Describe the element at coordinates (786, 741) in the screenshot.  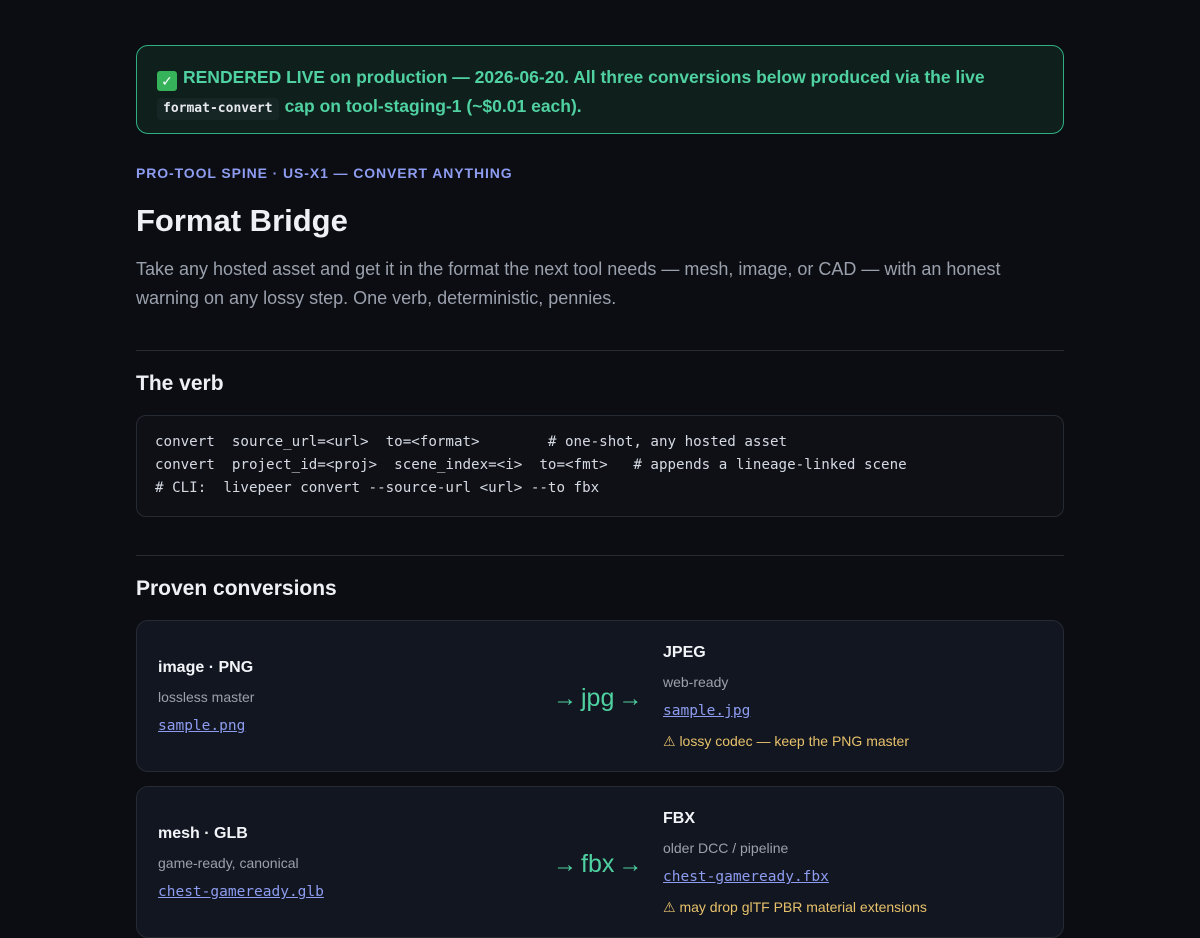
I see `lossy-warning: ⚠ lossy codec — keep the PNG master` at that location.